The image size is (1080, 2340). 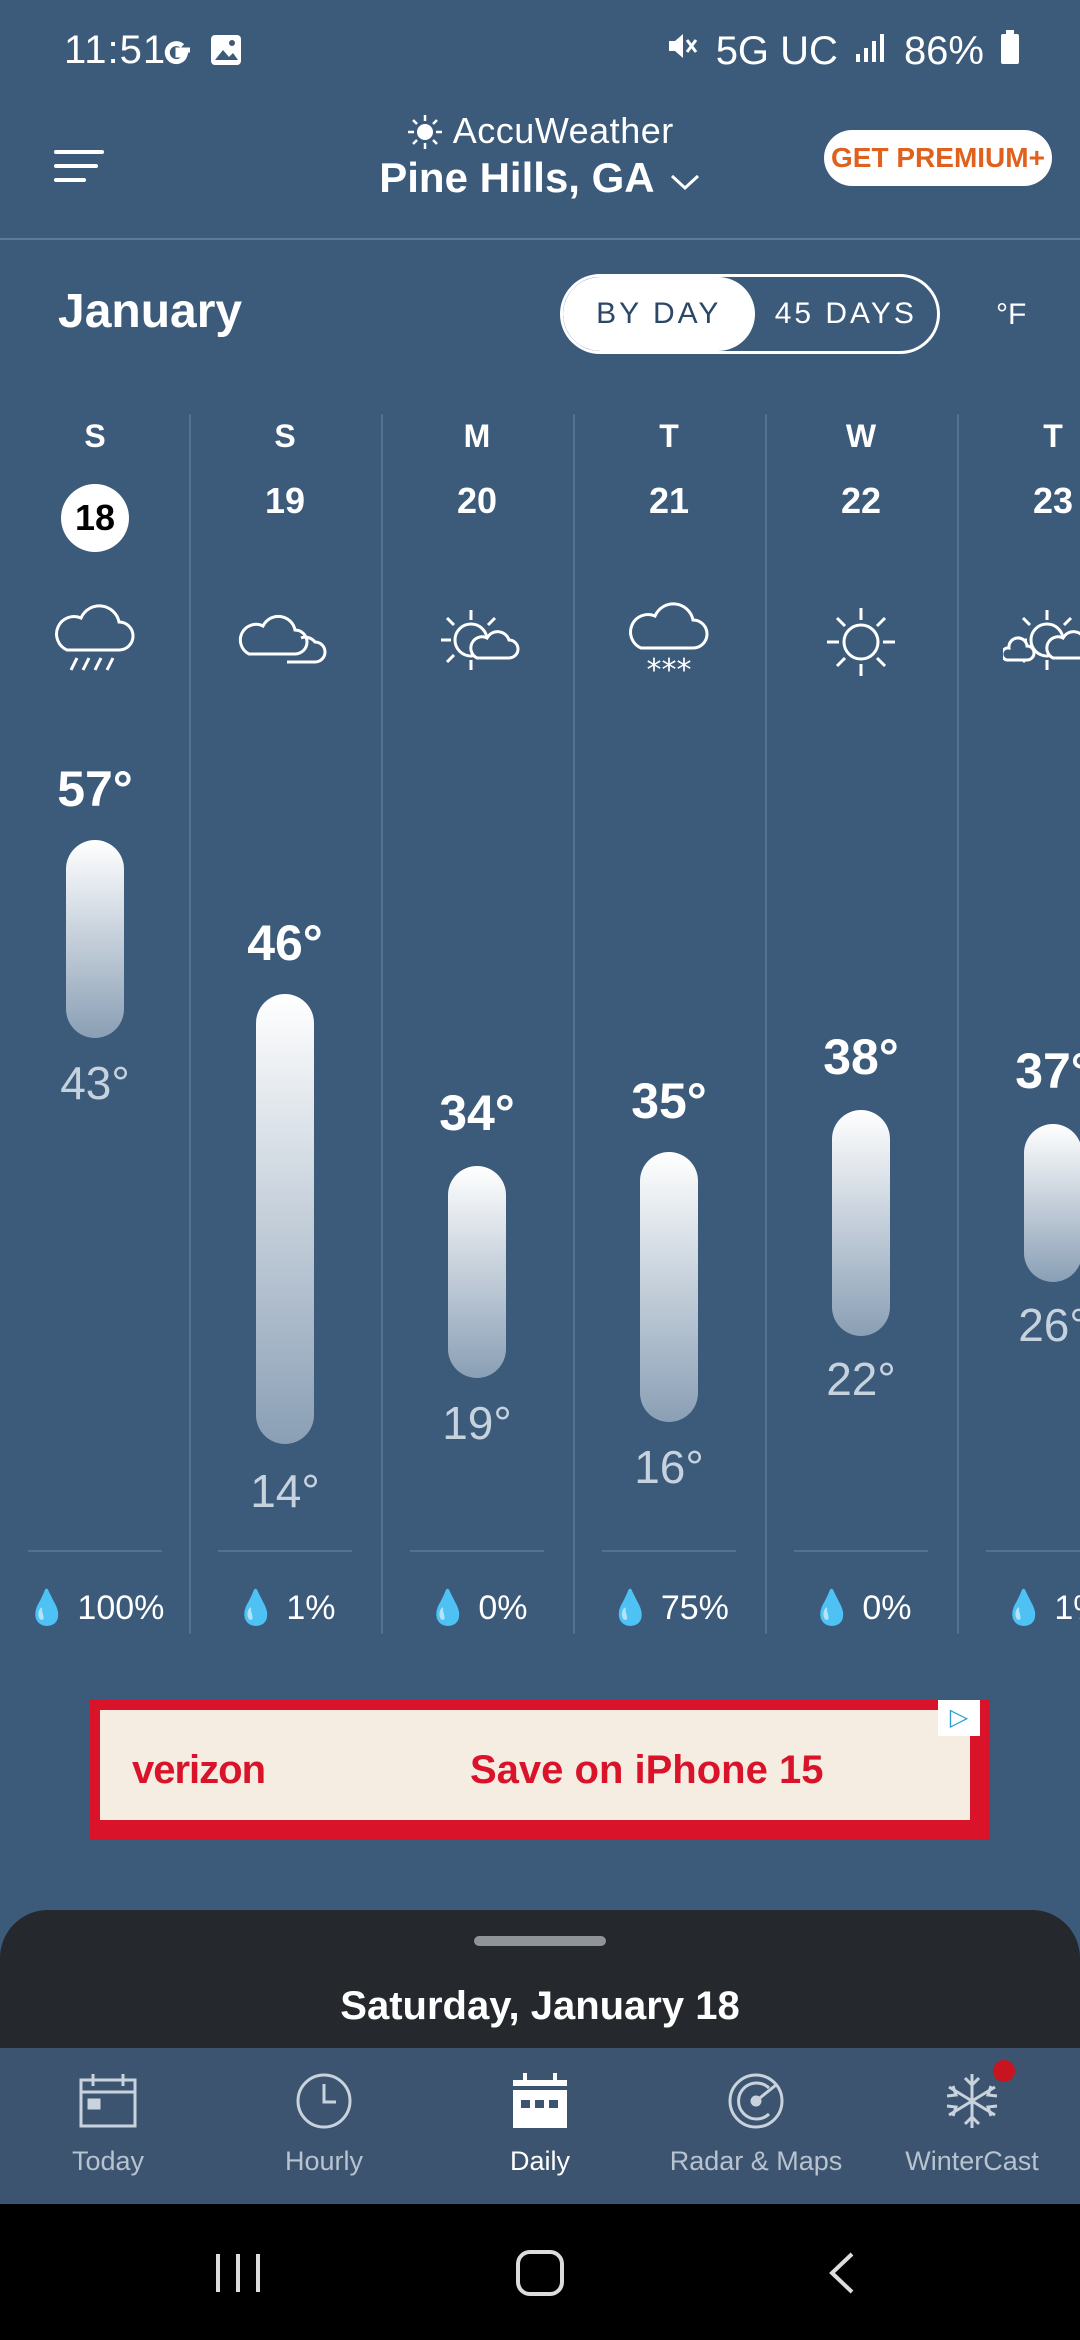 What do you see at coordinates (324, 2101) in the screenshot?
I see `clock-icon` at bounding box center [324, 2101].